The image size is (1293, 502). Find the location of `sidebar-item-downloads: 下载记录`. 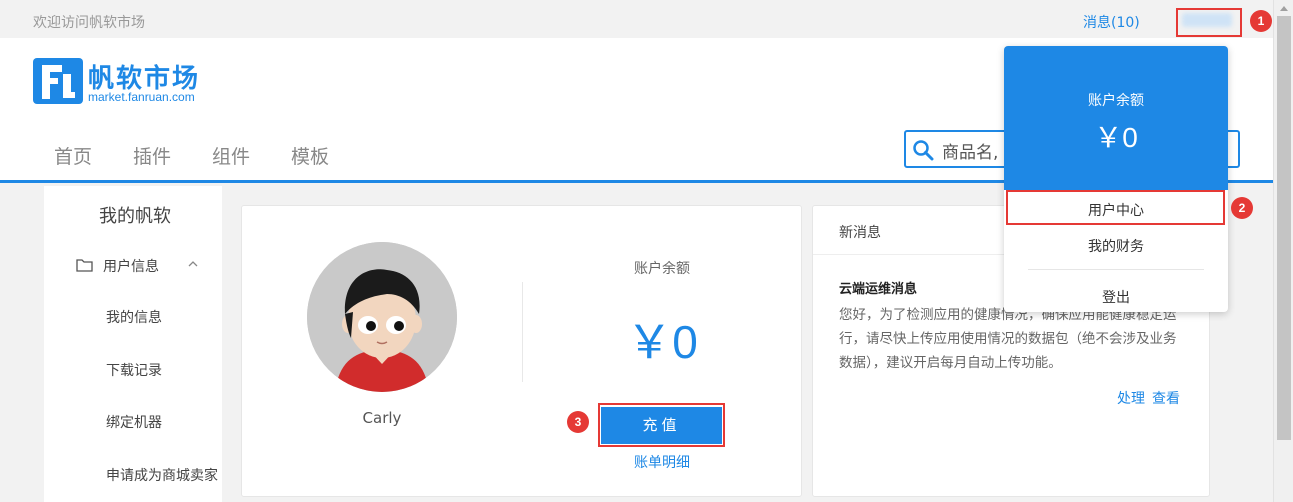

sidebar-item-downloads: 下载记录 is located at coordinates (134, 370).